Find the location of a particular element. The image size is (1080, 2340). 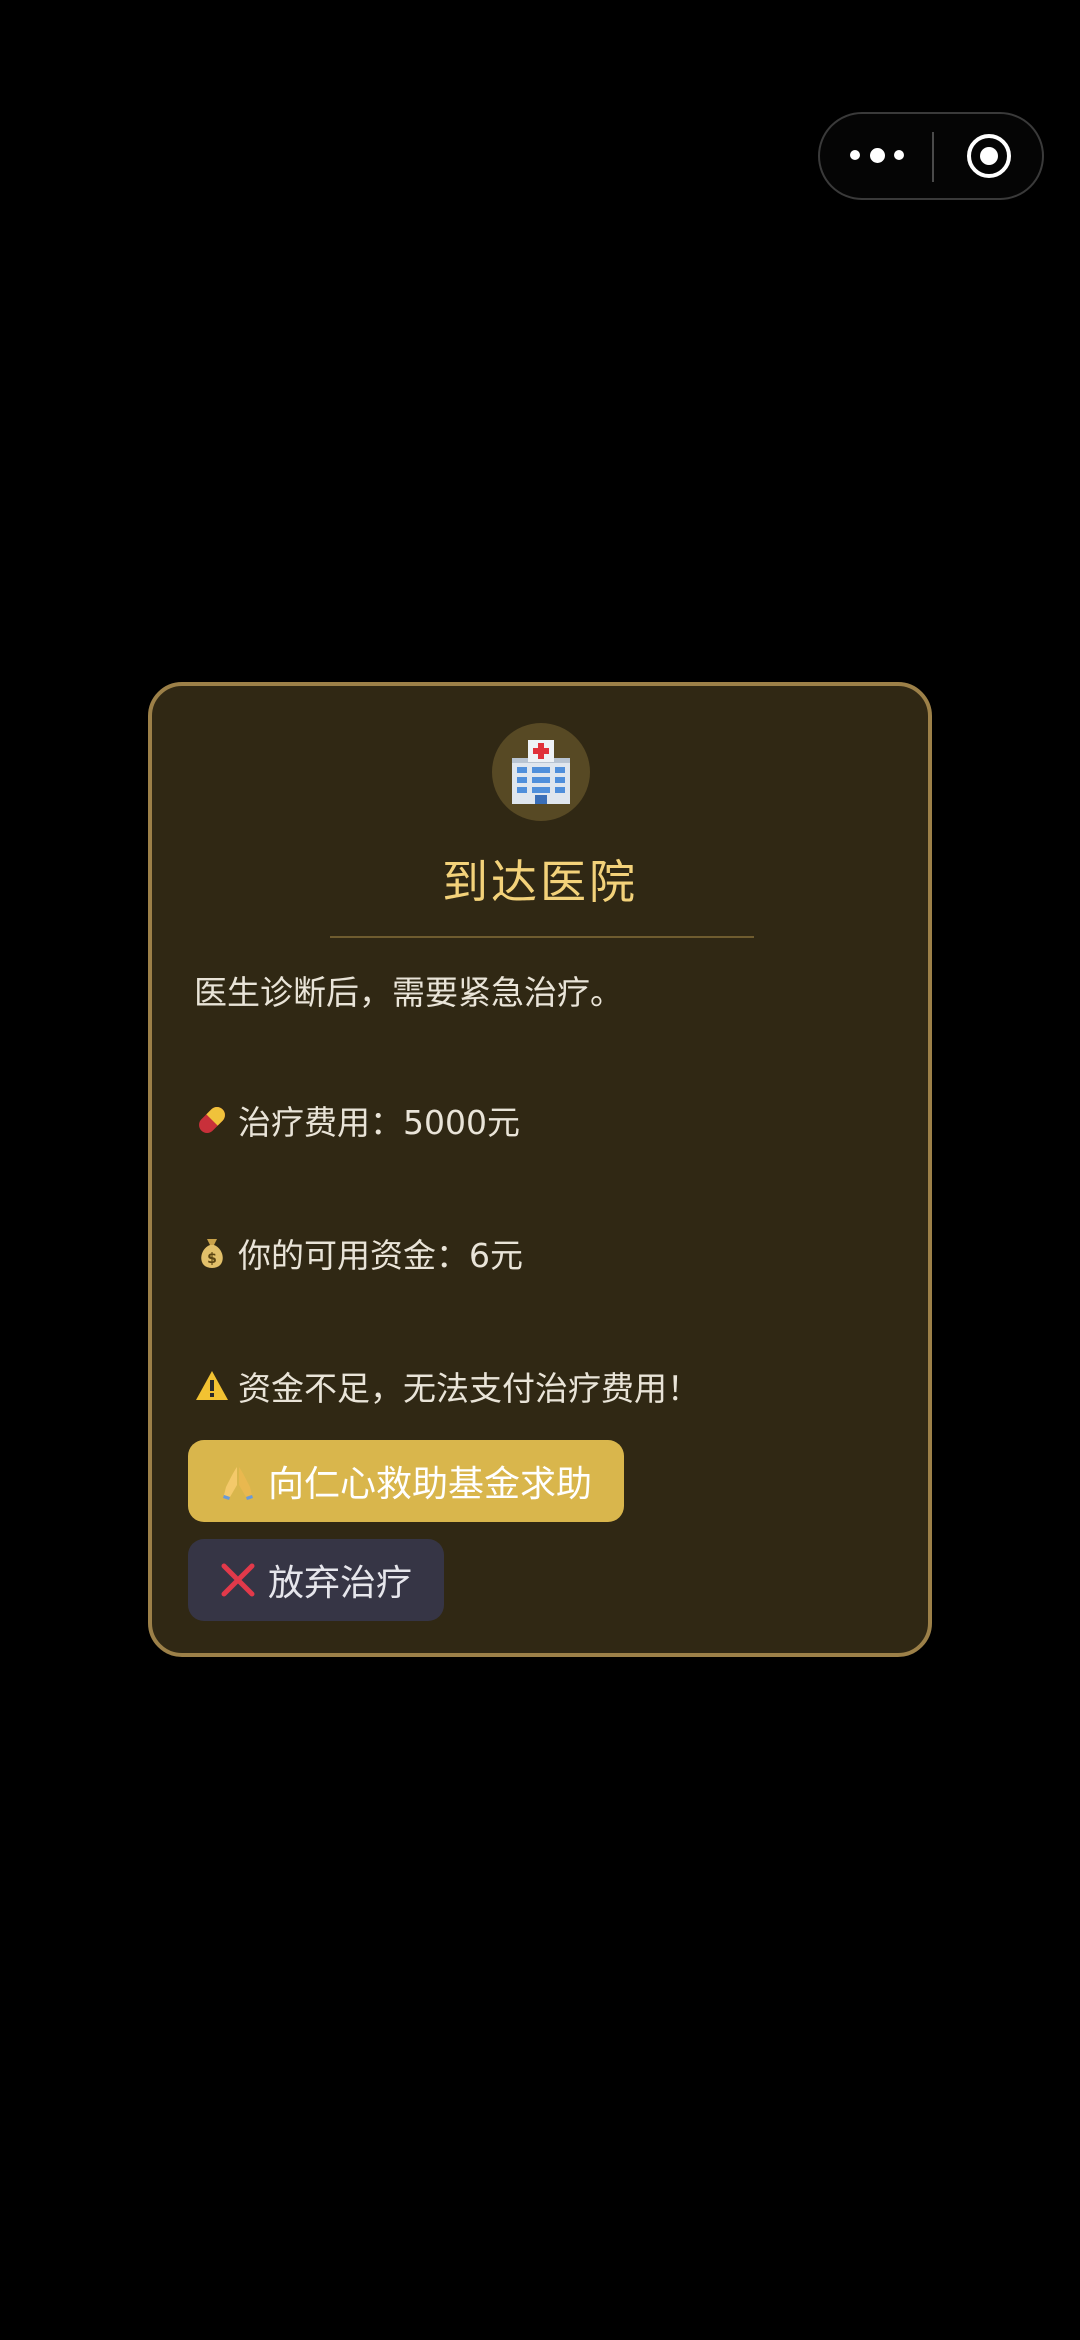

treatment-cost-row: 治疗费用： 5000元 is located at coordinates (357, 1120).